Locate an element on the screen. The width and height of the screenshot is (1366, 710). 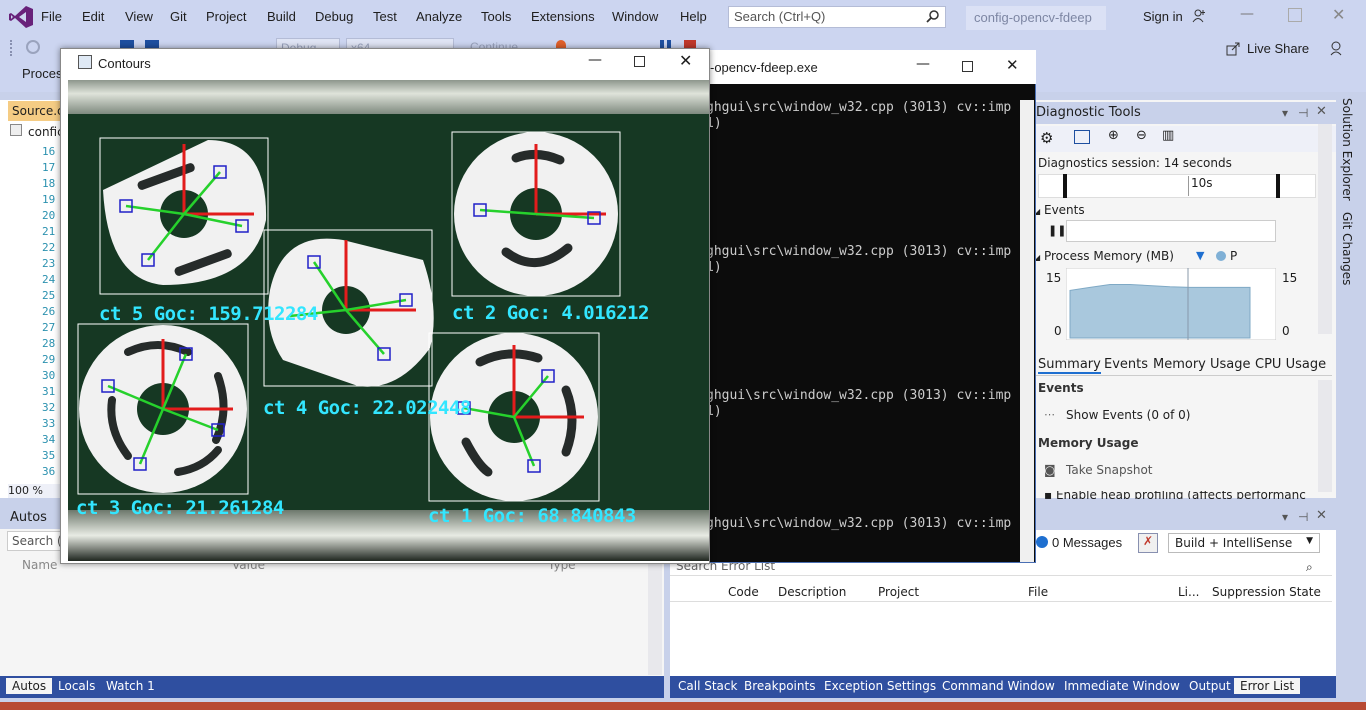
tab-watch-1: Watch 1 is located at coordinates (130, 686).